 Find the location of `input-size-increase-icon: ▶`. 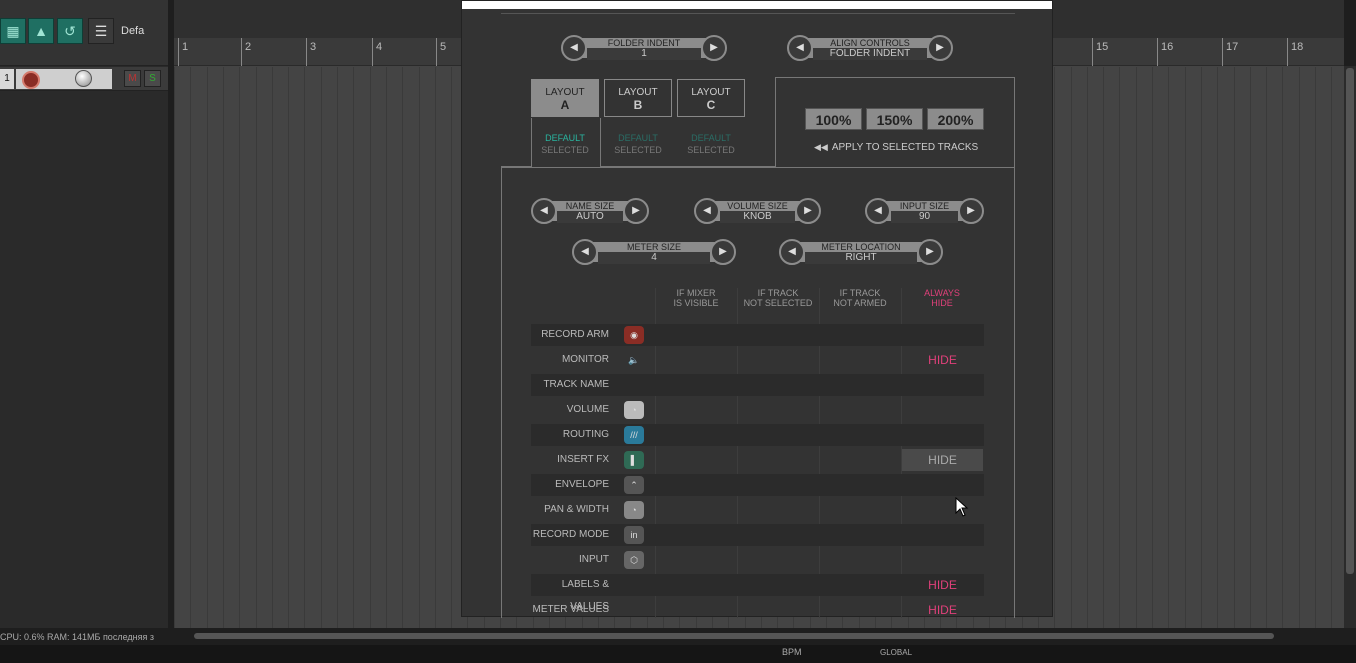

input-size-increase-icon: ▶ is located at coordinates (971, 211).